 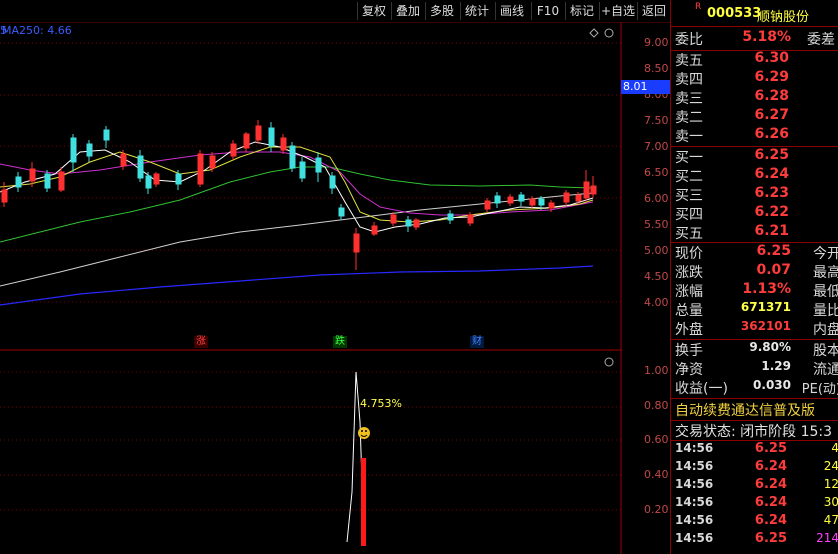 I want to click on indicator-annotation: 4.753%, so click(x=381, y=403).